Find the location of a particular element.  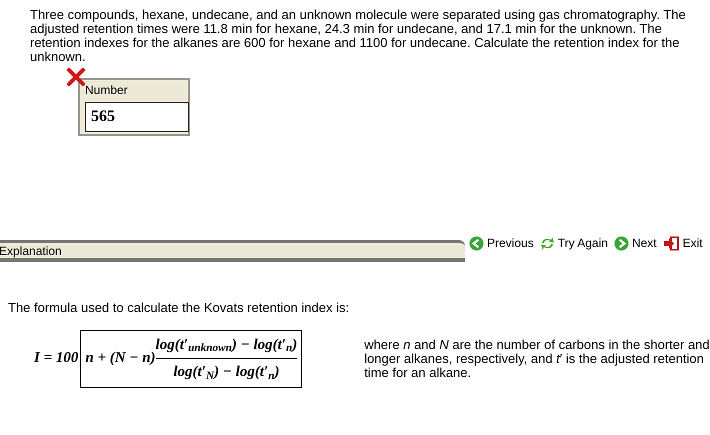

field-label: Number is located at coordinates (107, 90).